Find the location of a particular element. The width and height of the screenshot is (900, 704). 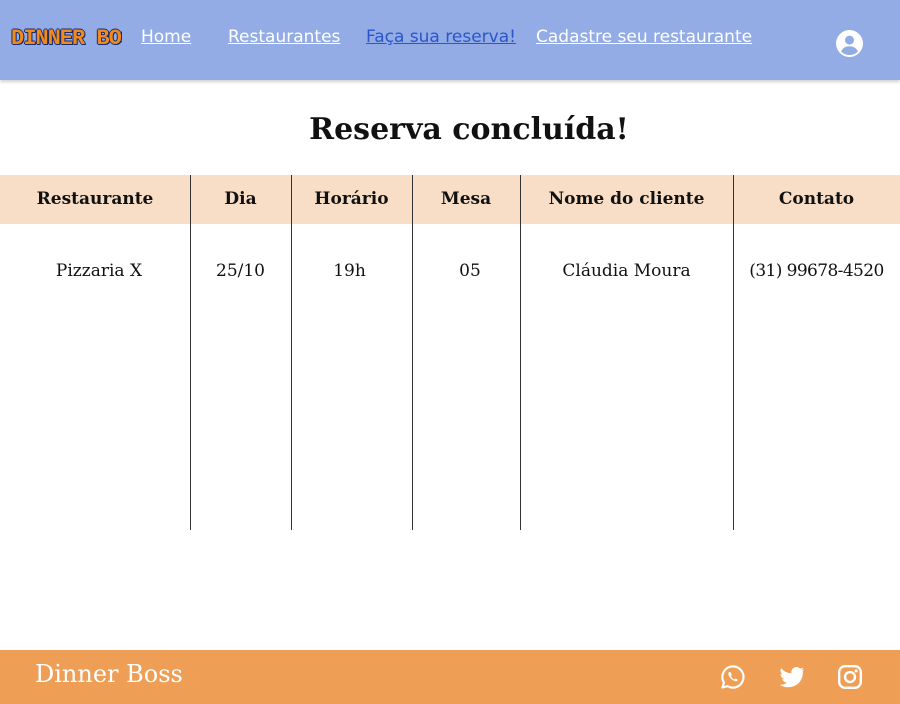

cell-mesa: 05 is located at coordinates (470, 271).